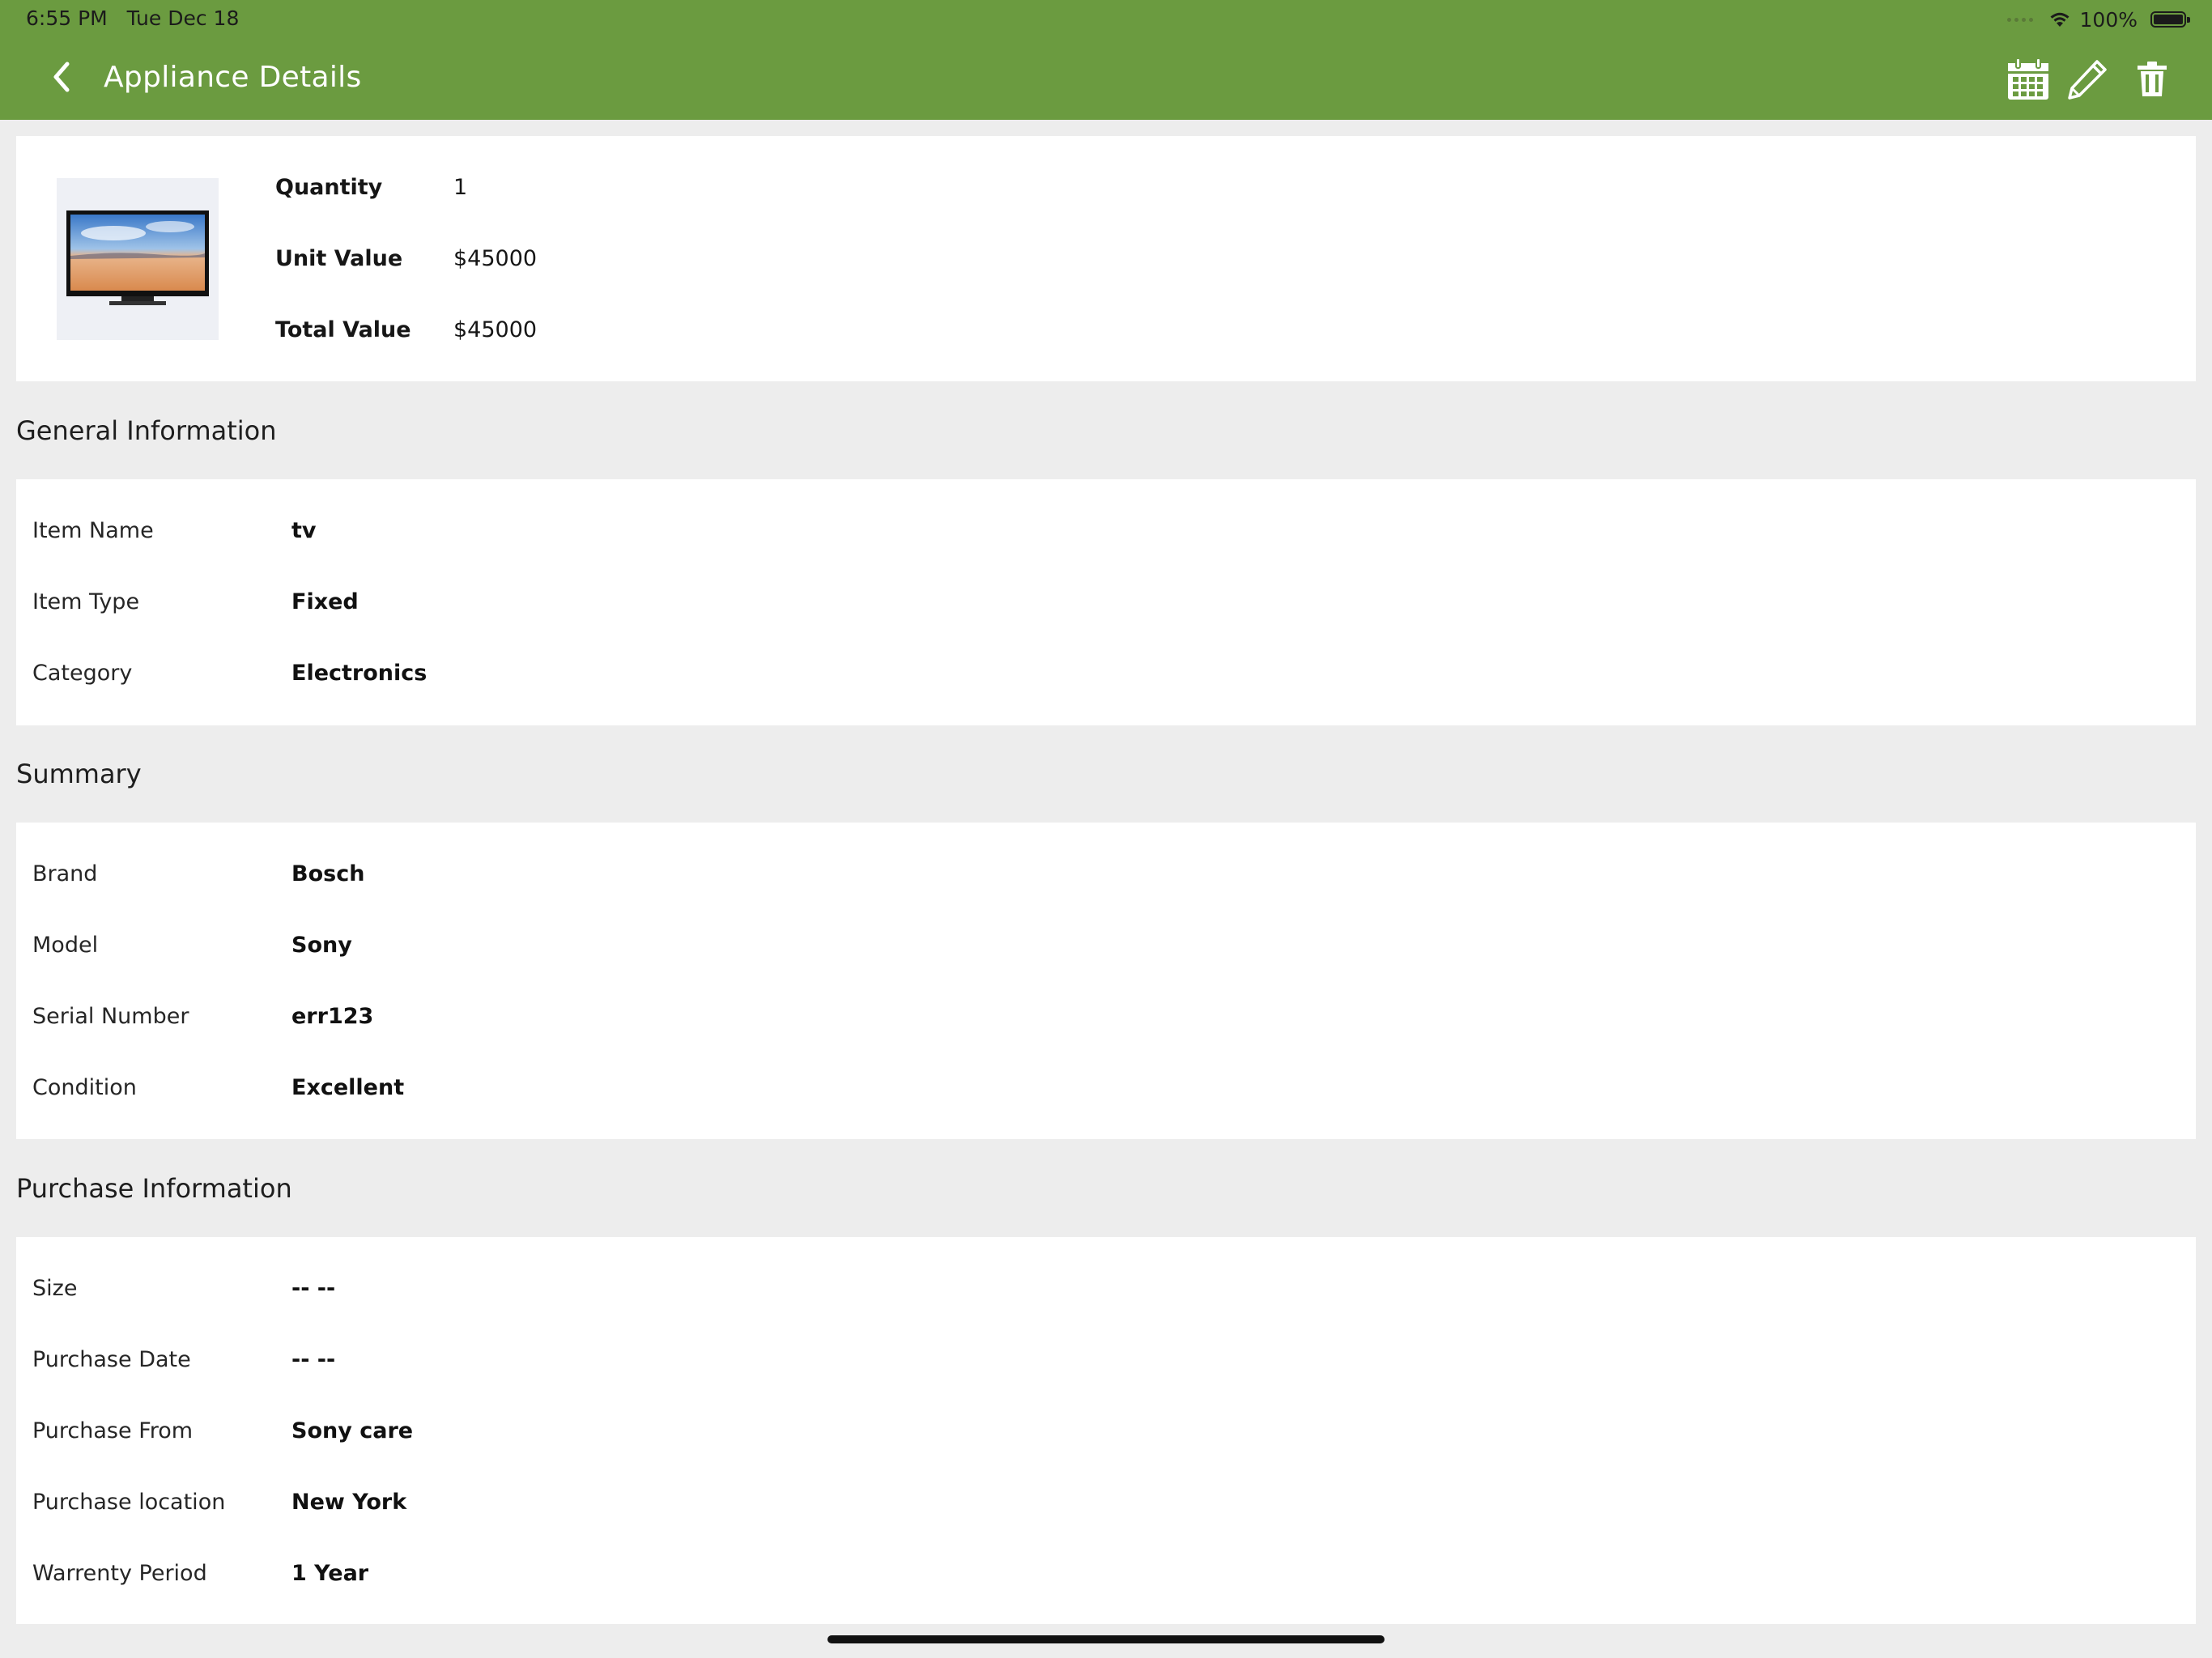  I want to click on tv-image, so click(138, 257).